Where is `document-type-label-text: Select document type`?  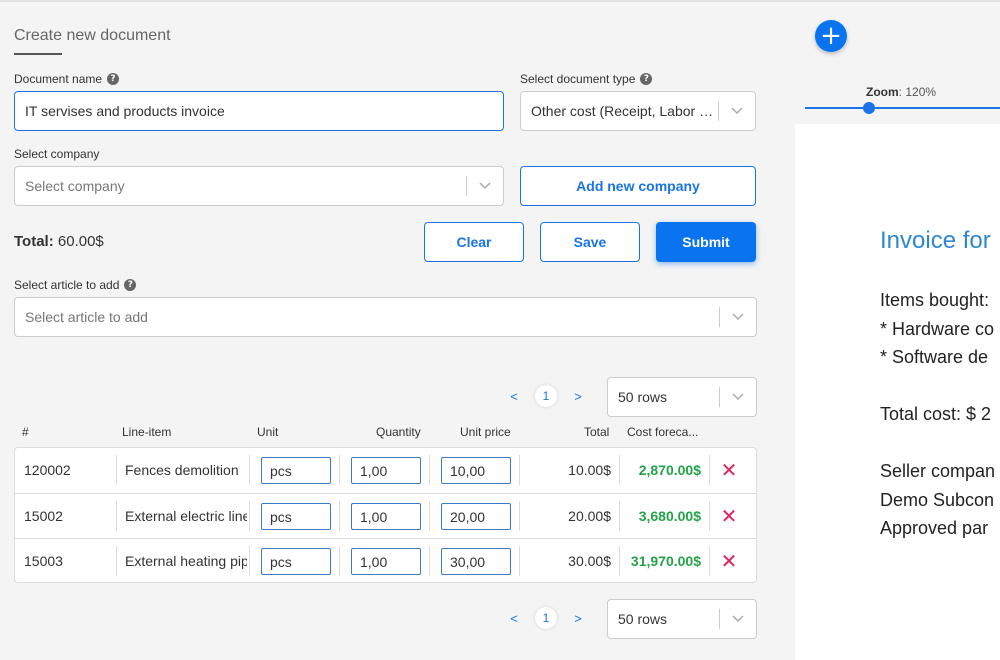
document-type-label-text: Select document type is located at coordinates (578, 79).